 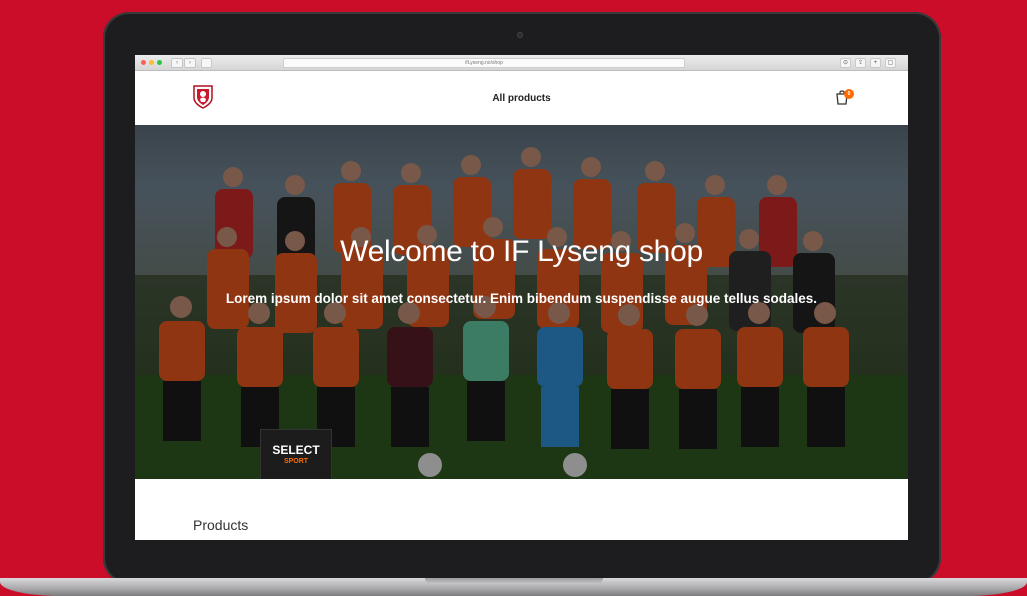 What do you see at coordinates (521, 251) in the screenshot?
I see `hero-title: Welcome to IF Lyseng shop` at bounding box center [521, 251].